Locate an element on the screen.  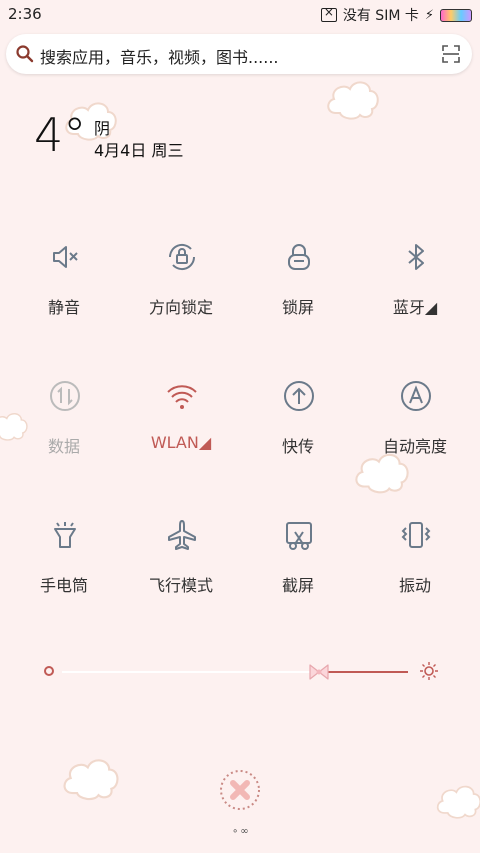
tile-lock-screen: 锁屏 is located at coordinates (298, 290).